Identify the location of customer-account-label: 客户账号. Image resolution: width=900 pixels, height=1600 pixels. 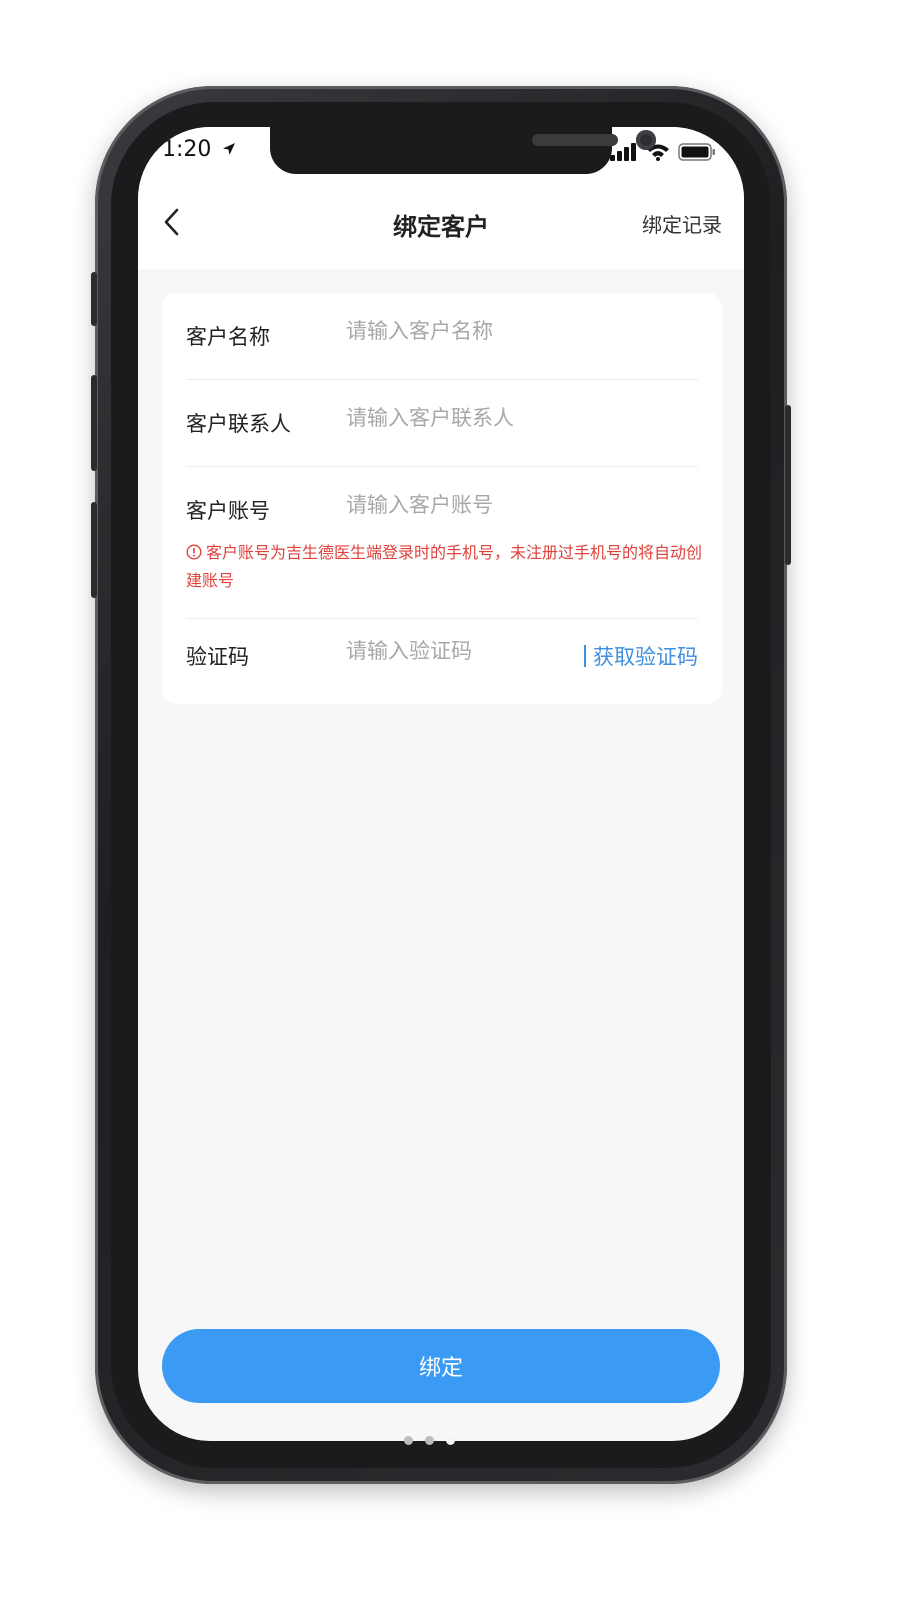
(228, 511).